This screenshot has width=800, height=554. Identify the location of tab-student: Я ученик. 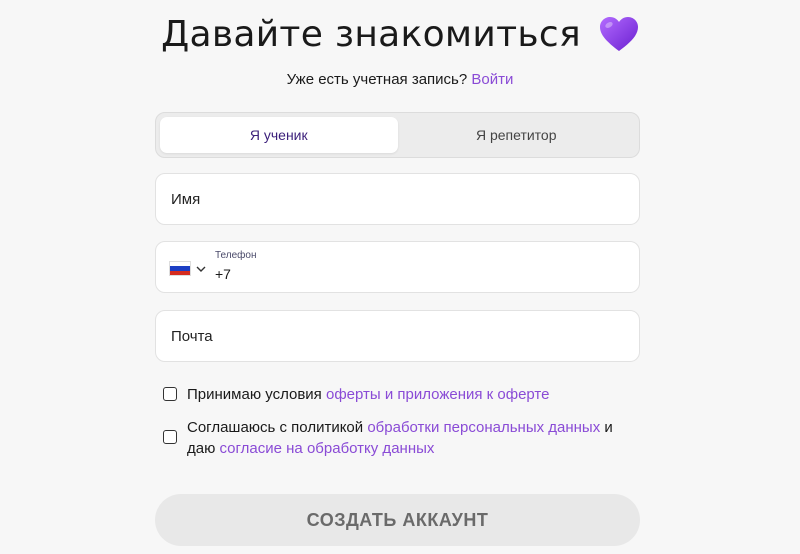
(279, 135).